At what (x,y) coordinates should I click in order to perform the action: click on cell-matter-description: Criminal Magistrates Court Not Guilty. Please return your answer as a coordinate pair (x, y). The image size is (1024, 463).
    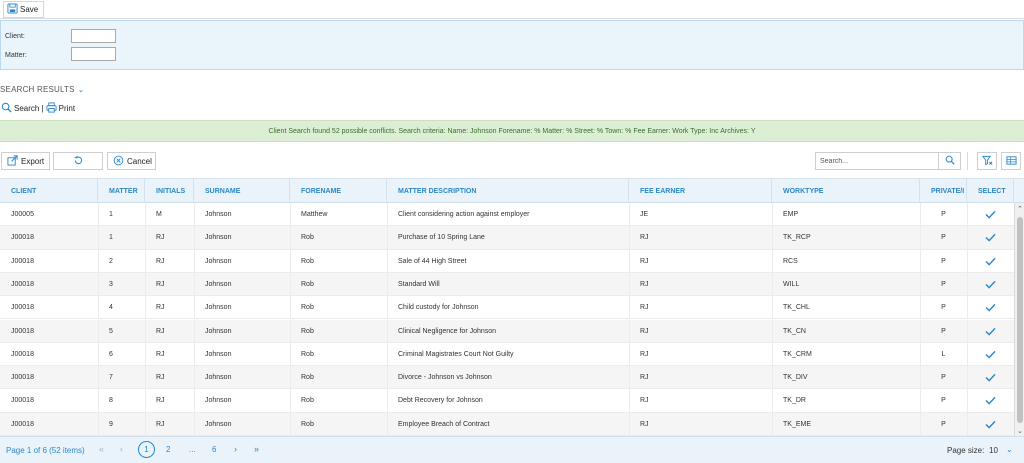
    Looking at the image, I should click on (456, 354).